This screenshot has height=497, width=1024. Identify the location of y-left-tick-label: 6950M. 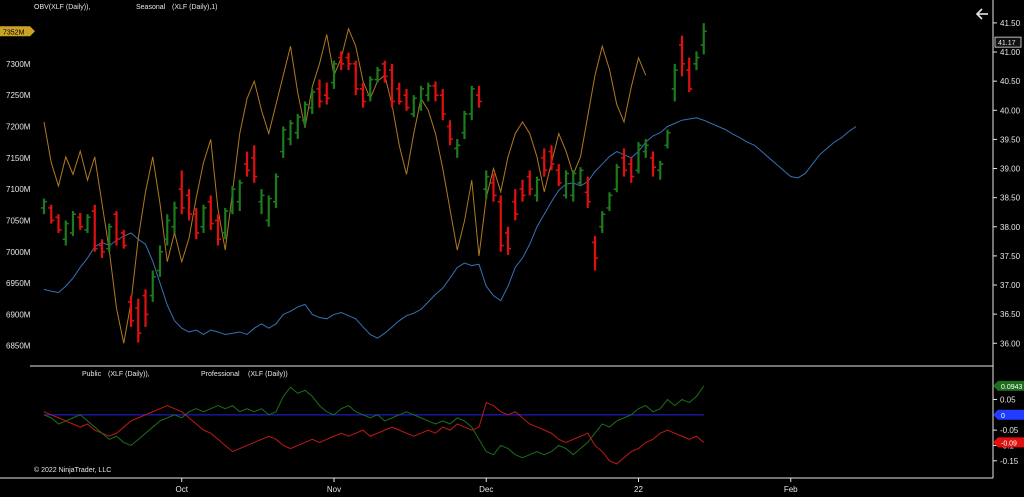
(18, 283).